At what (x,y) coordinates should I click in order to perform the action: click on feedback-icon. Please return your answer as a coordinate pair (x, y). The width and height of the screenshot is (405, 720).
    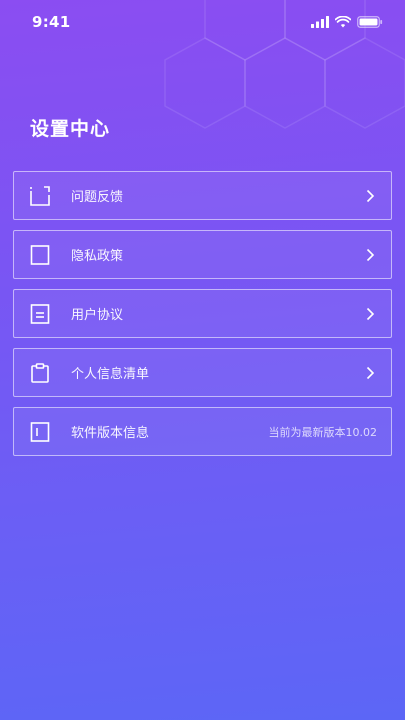
    Looking at the image, I should click on (40, 196).